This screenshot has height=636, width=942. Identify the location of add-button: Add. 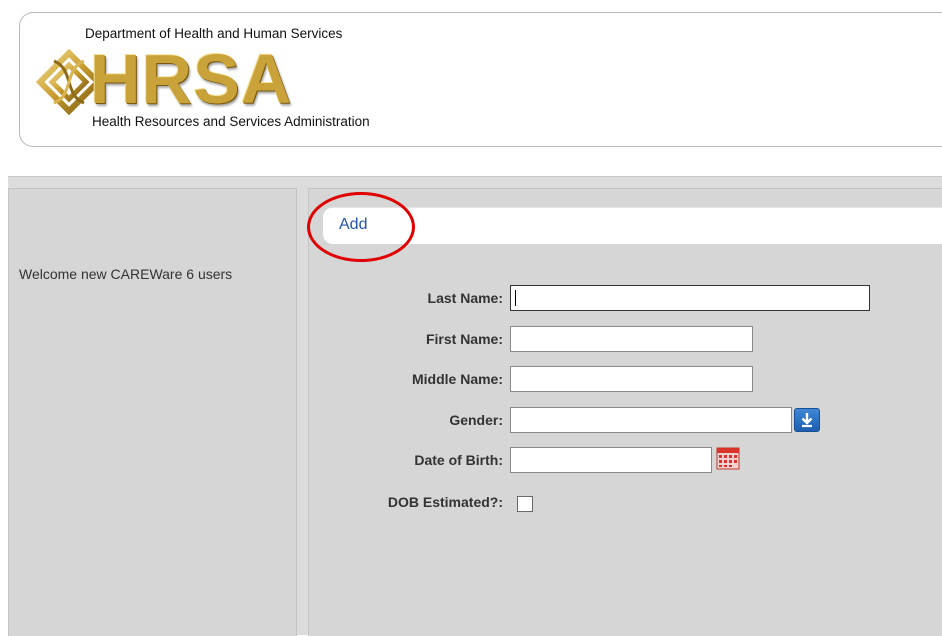
(353, 225).